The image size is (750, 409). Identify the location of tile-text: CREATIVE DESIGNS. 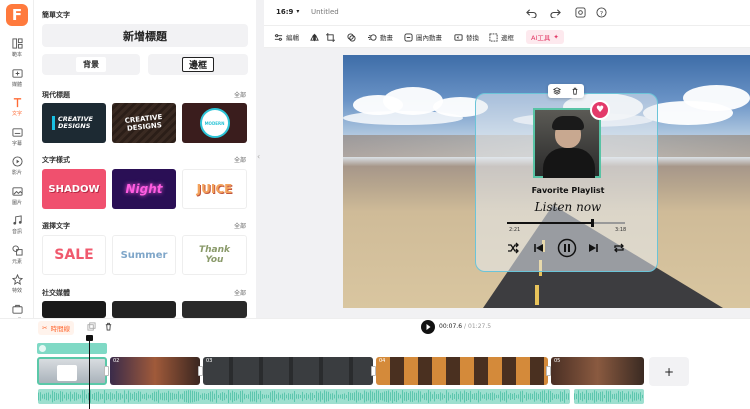
(75, 122).